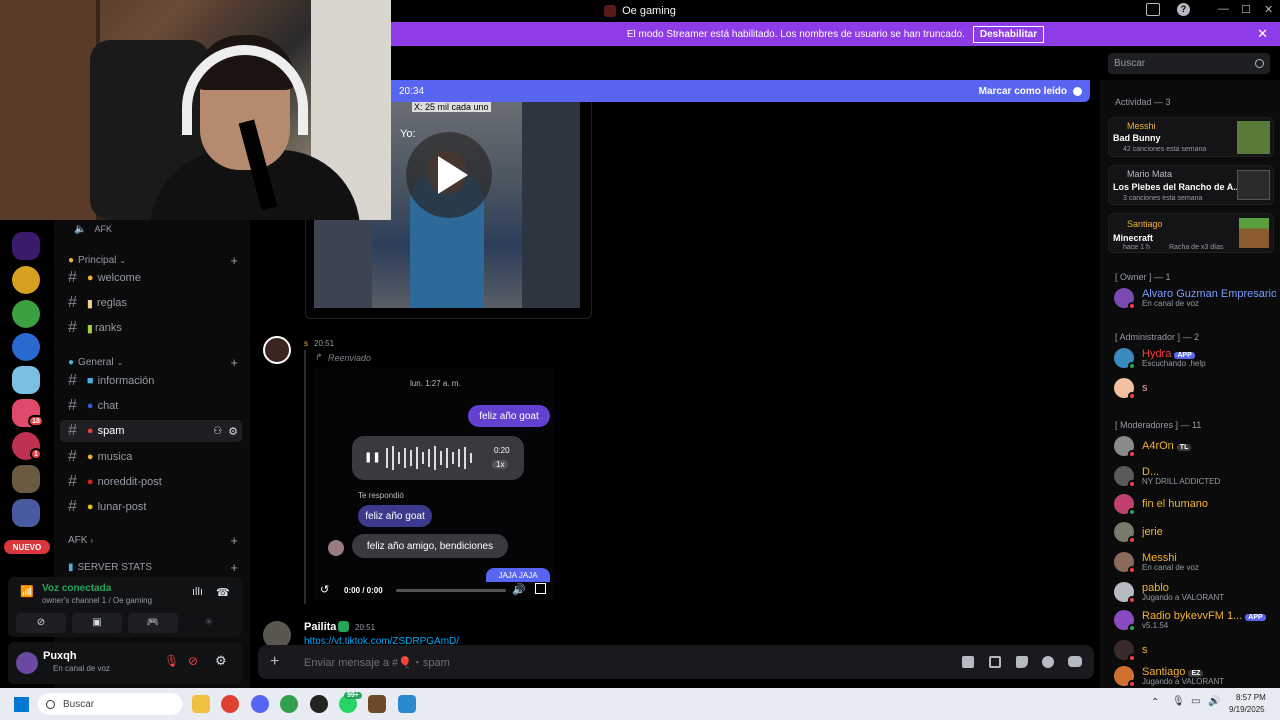 This screenshot has height=720, width=1280. I want to click on minecraft-icon, so click(377, 704).